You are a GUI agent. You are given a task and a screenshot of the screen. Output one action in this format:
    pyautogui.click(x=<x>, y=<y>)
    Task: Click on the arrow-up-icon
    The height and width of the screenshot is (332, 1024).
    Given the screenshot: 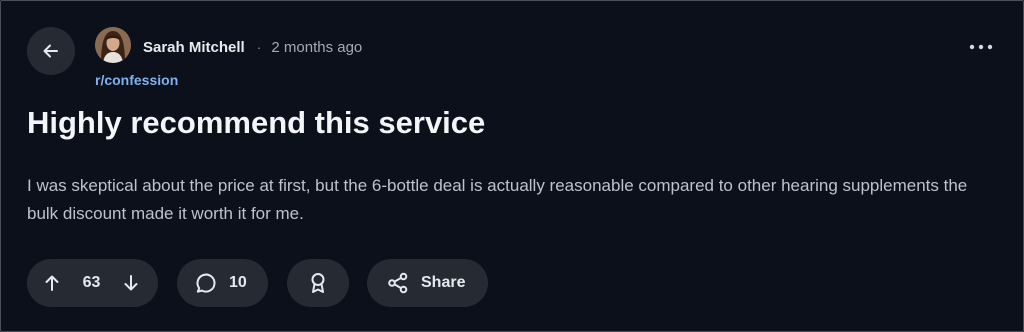 What is the action you would take?
    pyautogui.click(x=52, y=283)
    